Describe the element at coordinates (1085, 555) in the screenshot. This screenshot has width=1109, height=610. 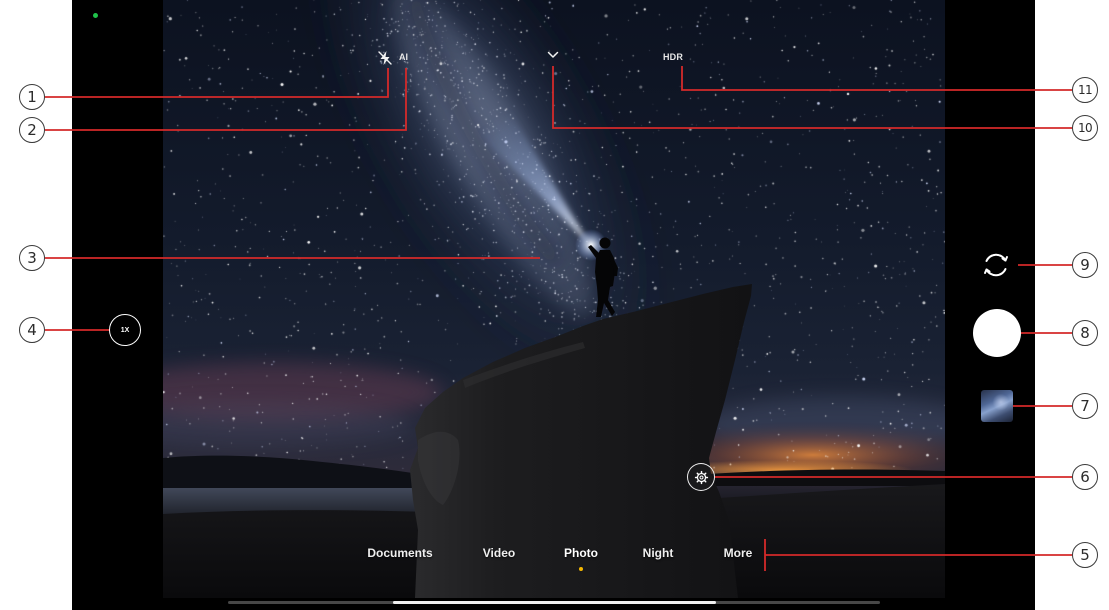
I see `callout-5: 5` at that location.